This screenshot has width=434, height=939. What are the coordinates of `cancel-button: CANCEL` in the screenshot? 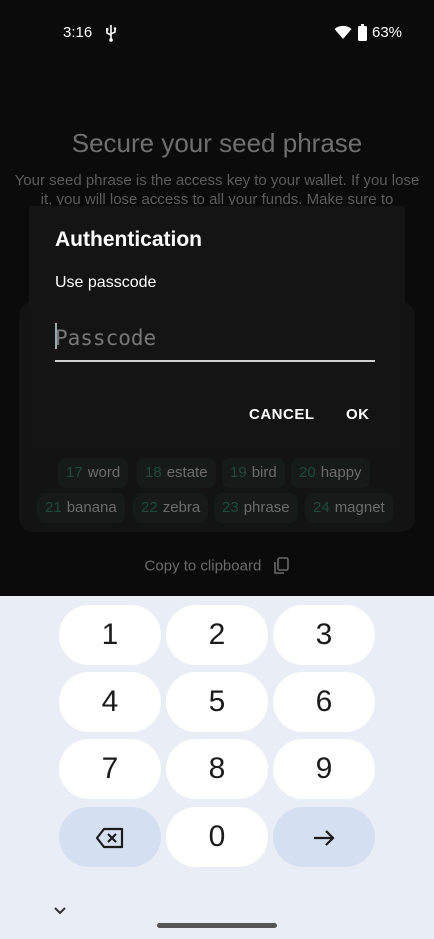 It's located at (282, 414).